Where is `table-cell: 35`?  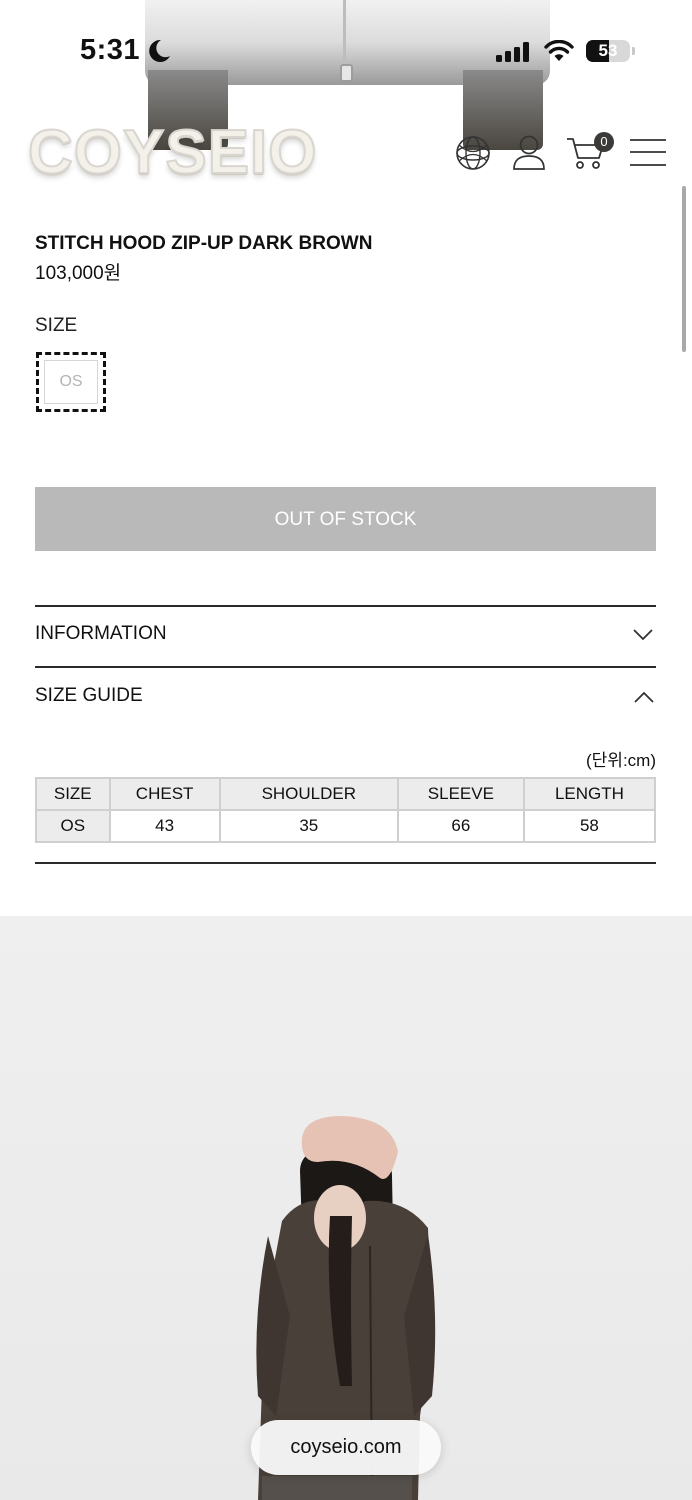
table-cell: 35 is located at coordinates (308, 826).